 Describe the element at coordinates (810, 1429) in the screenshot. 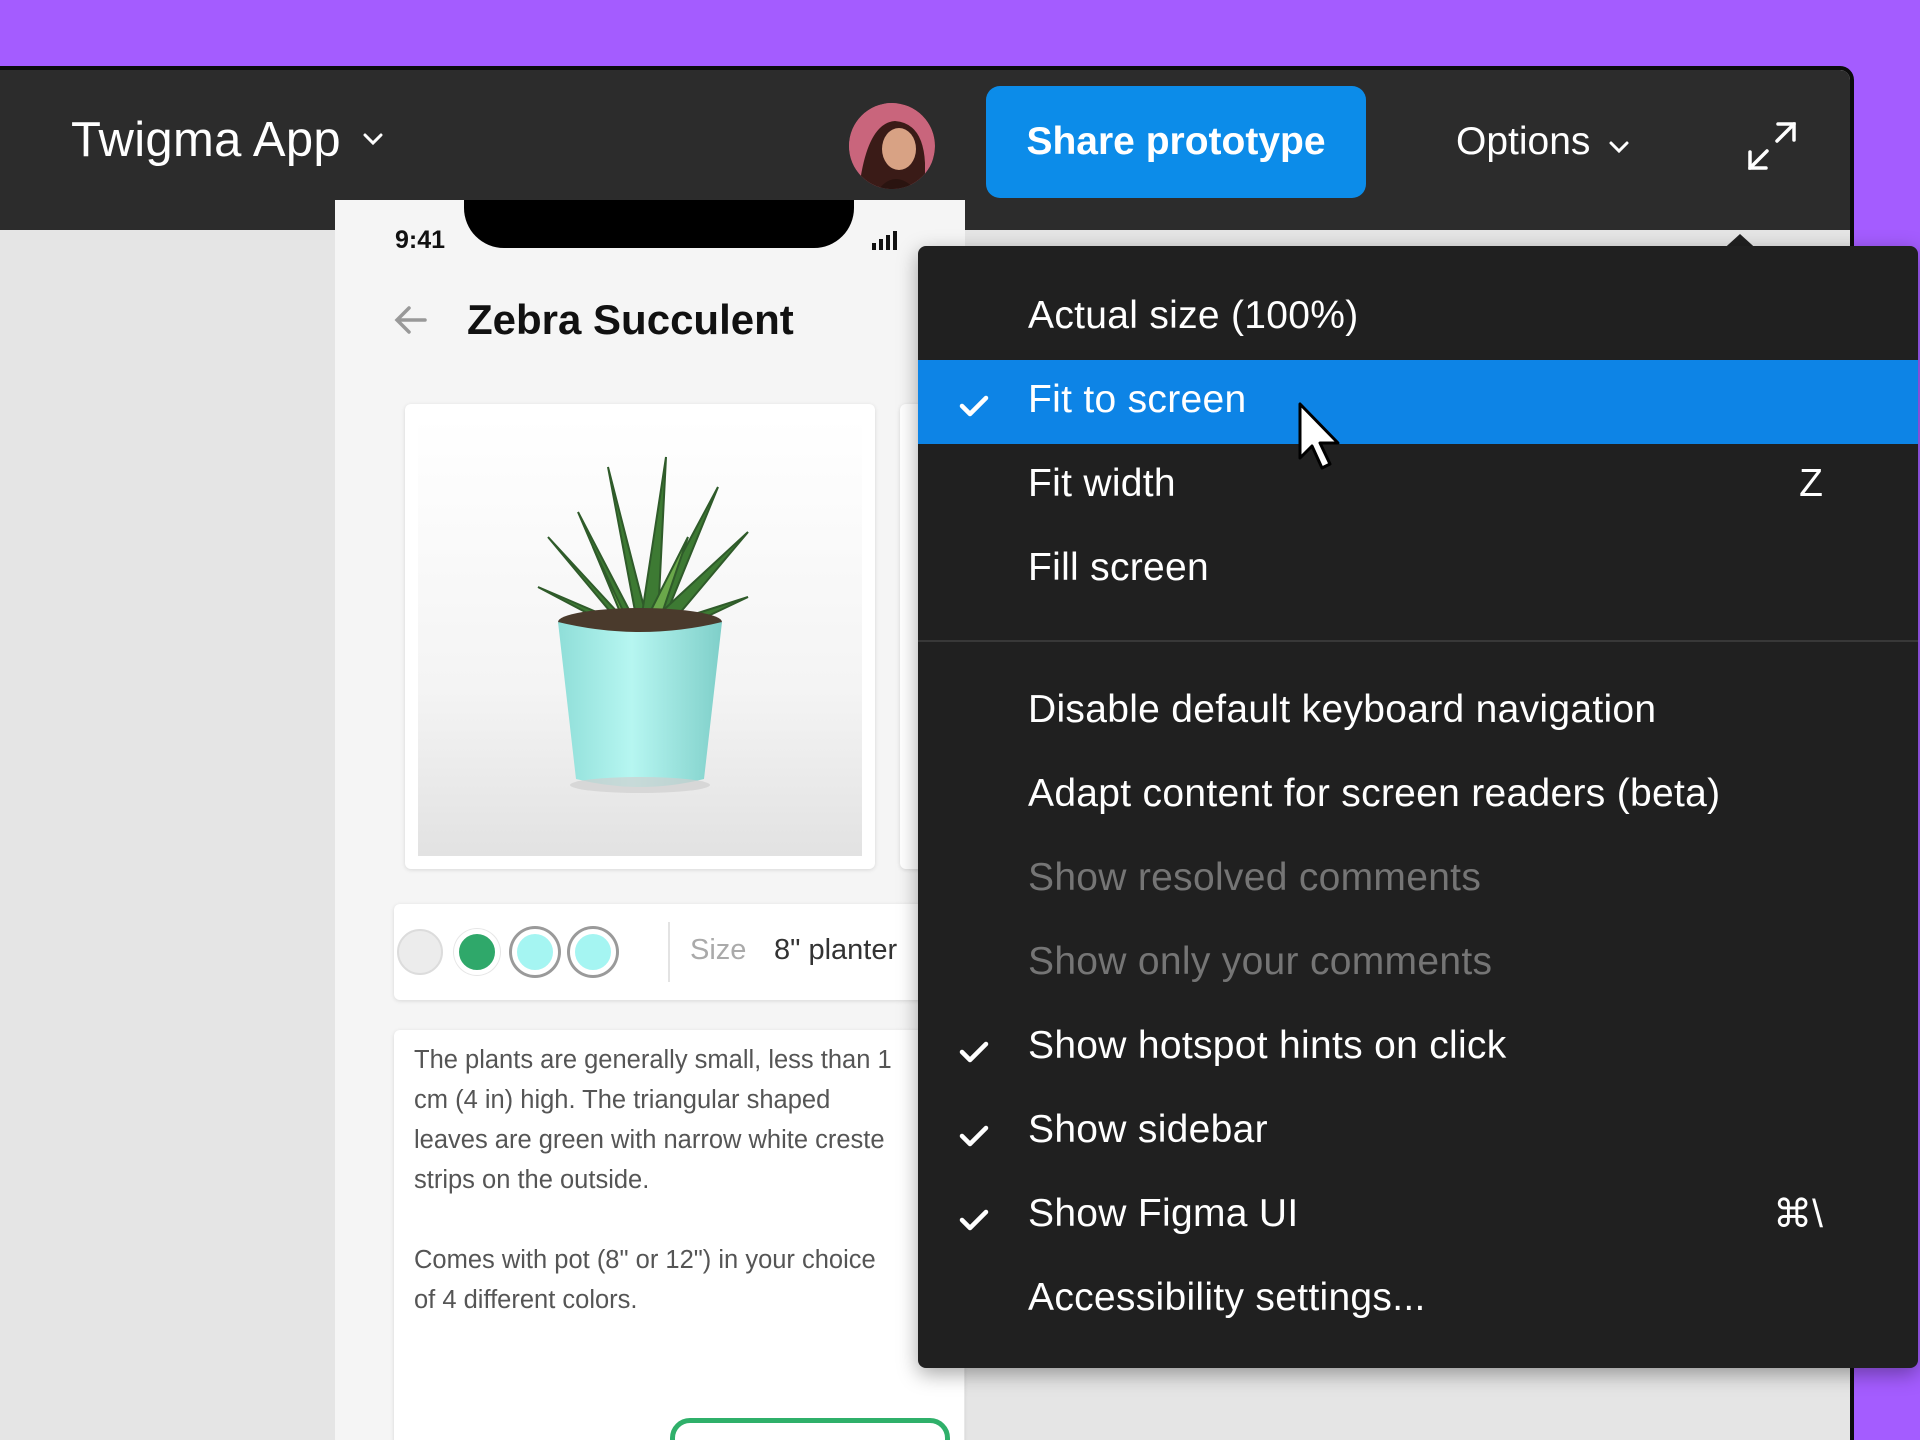

I see `add-to-cart-button` at that location.